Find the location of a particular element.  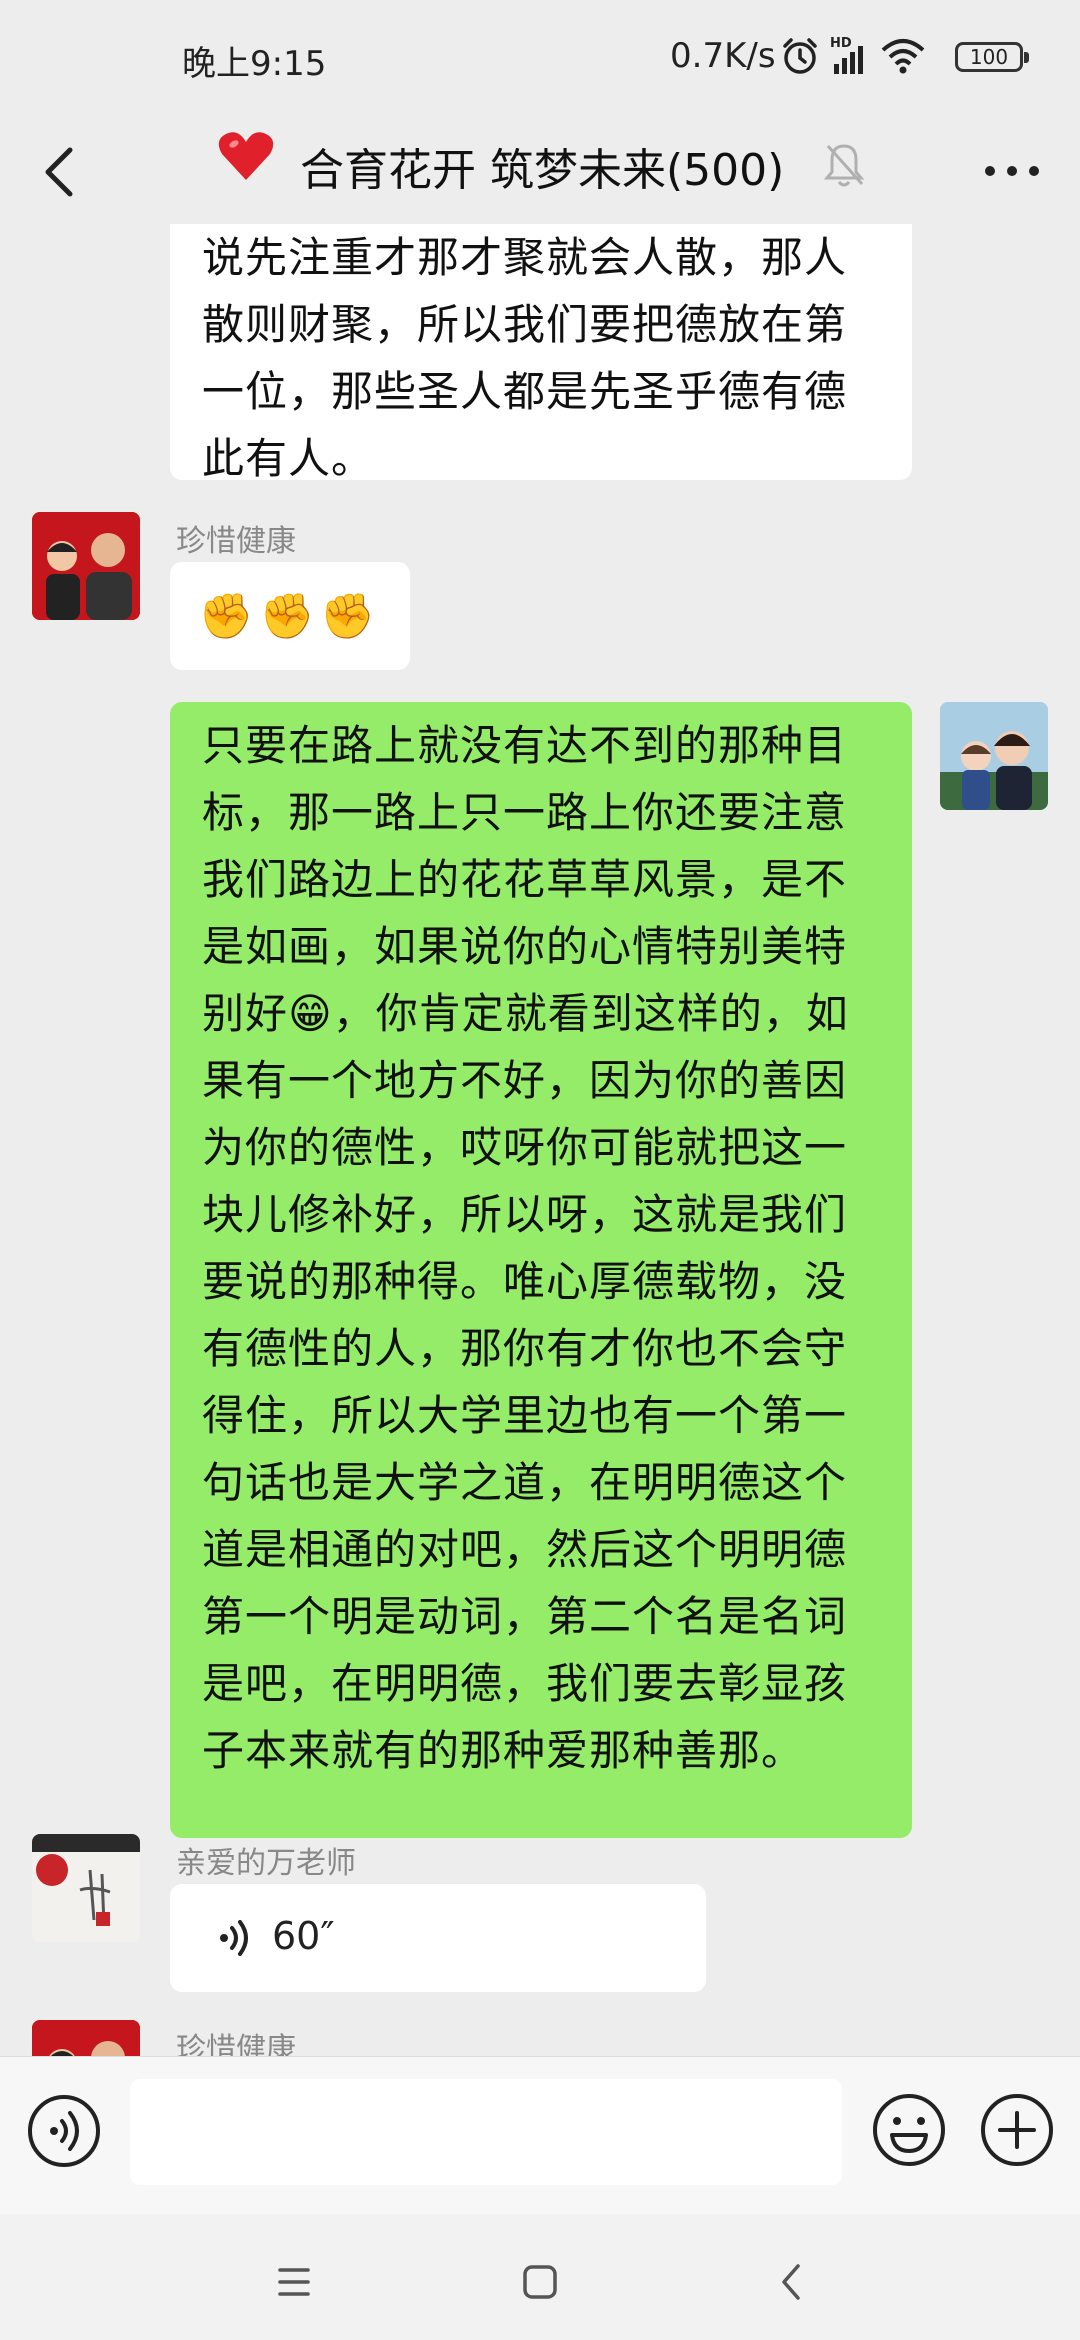

muted-bell-icon is located at coordinates (844, 165).